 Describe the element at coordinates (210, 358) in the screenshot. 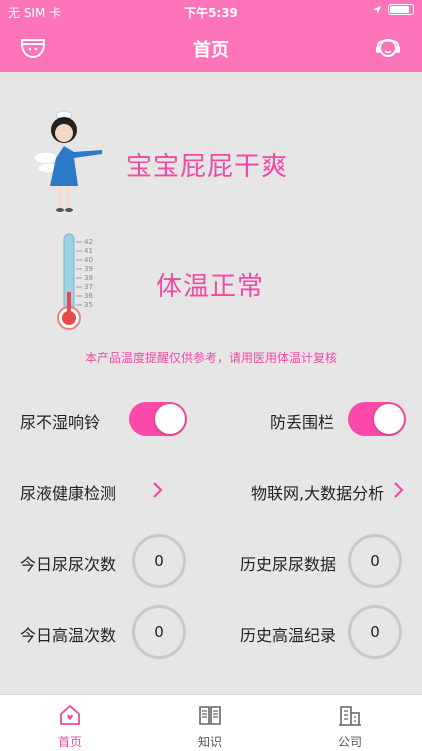

I see `disclaimer-text: 本产品温度提醒仅供参考，请用医用体温计复核` at that location.